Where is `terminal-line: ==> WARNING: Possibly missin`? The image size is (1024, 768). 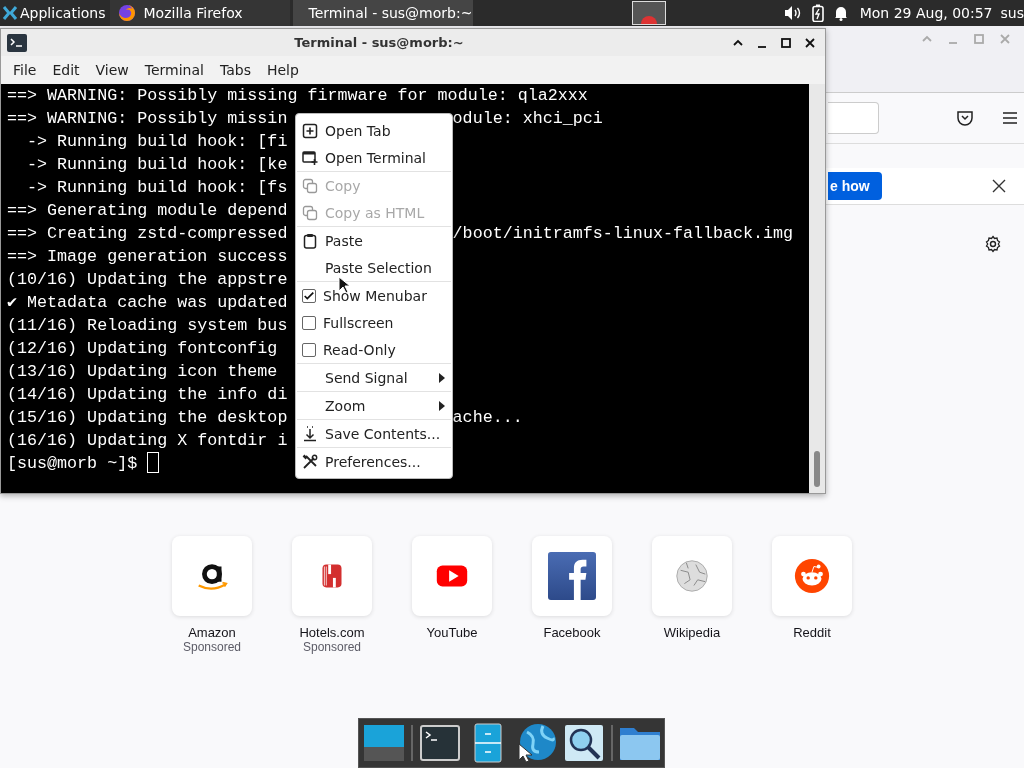 terminal-line: ==> WARNING: Possibly missin is located at coordinates (147, 119).